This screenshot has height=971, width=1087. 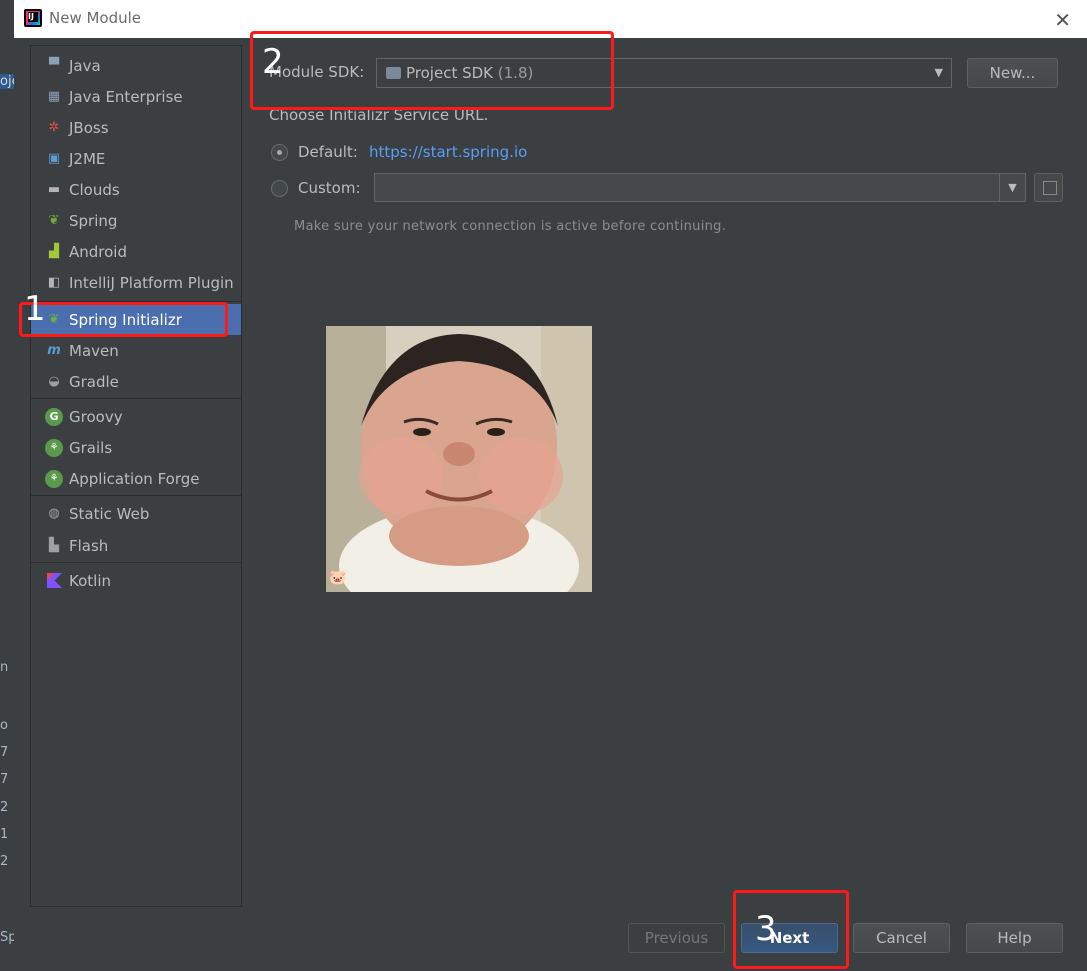 I want to click on module-type-gradle: ◒ Gradle, so click(x=136, y=381).